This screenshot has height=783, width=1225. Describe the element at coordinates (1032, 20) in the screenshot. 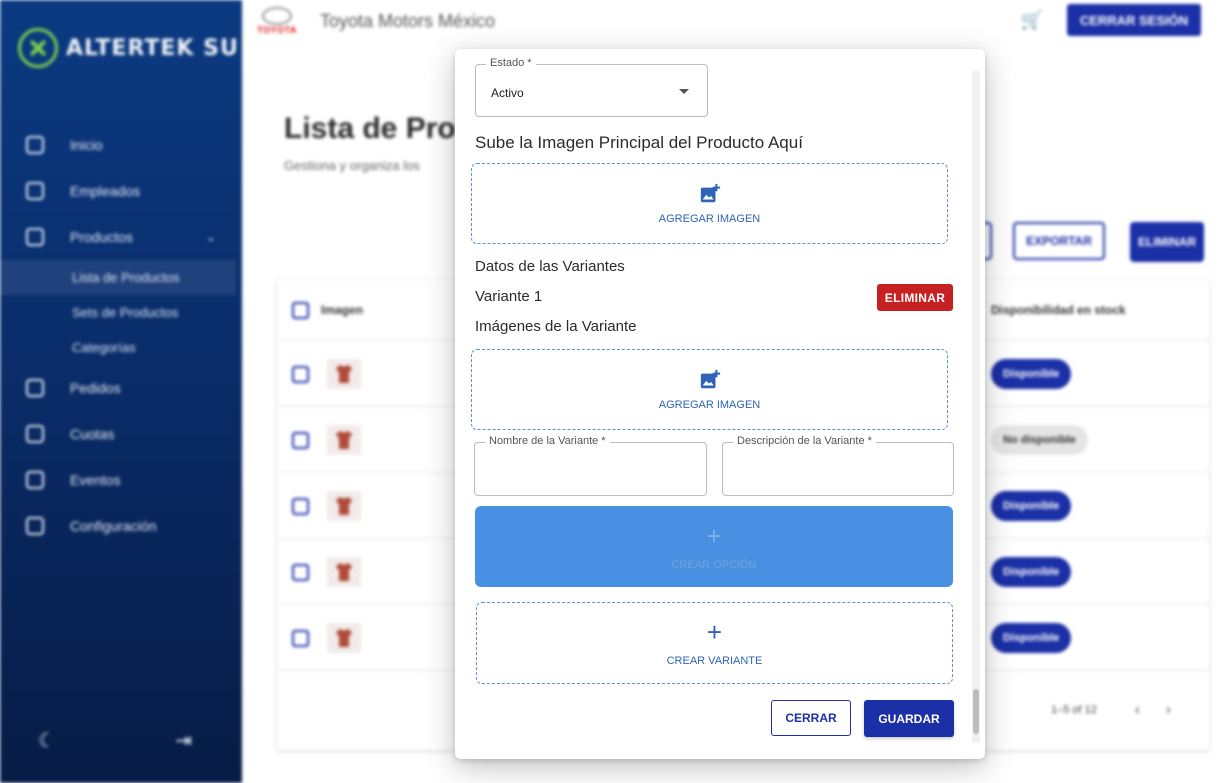

I see `cart-icon: 🛒` at that location.